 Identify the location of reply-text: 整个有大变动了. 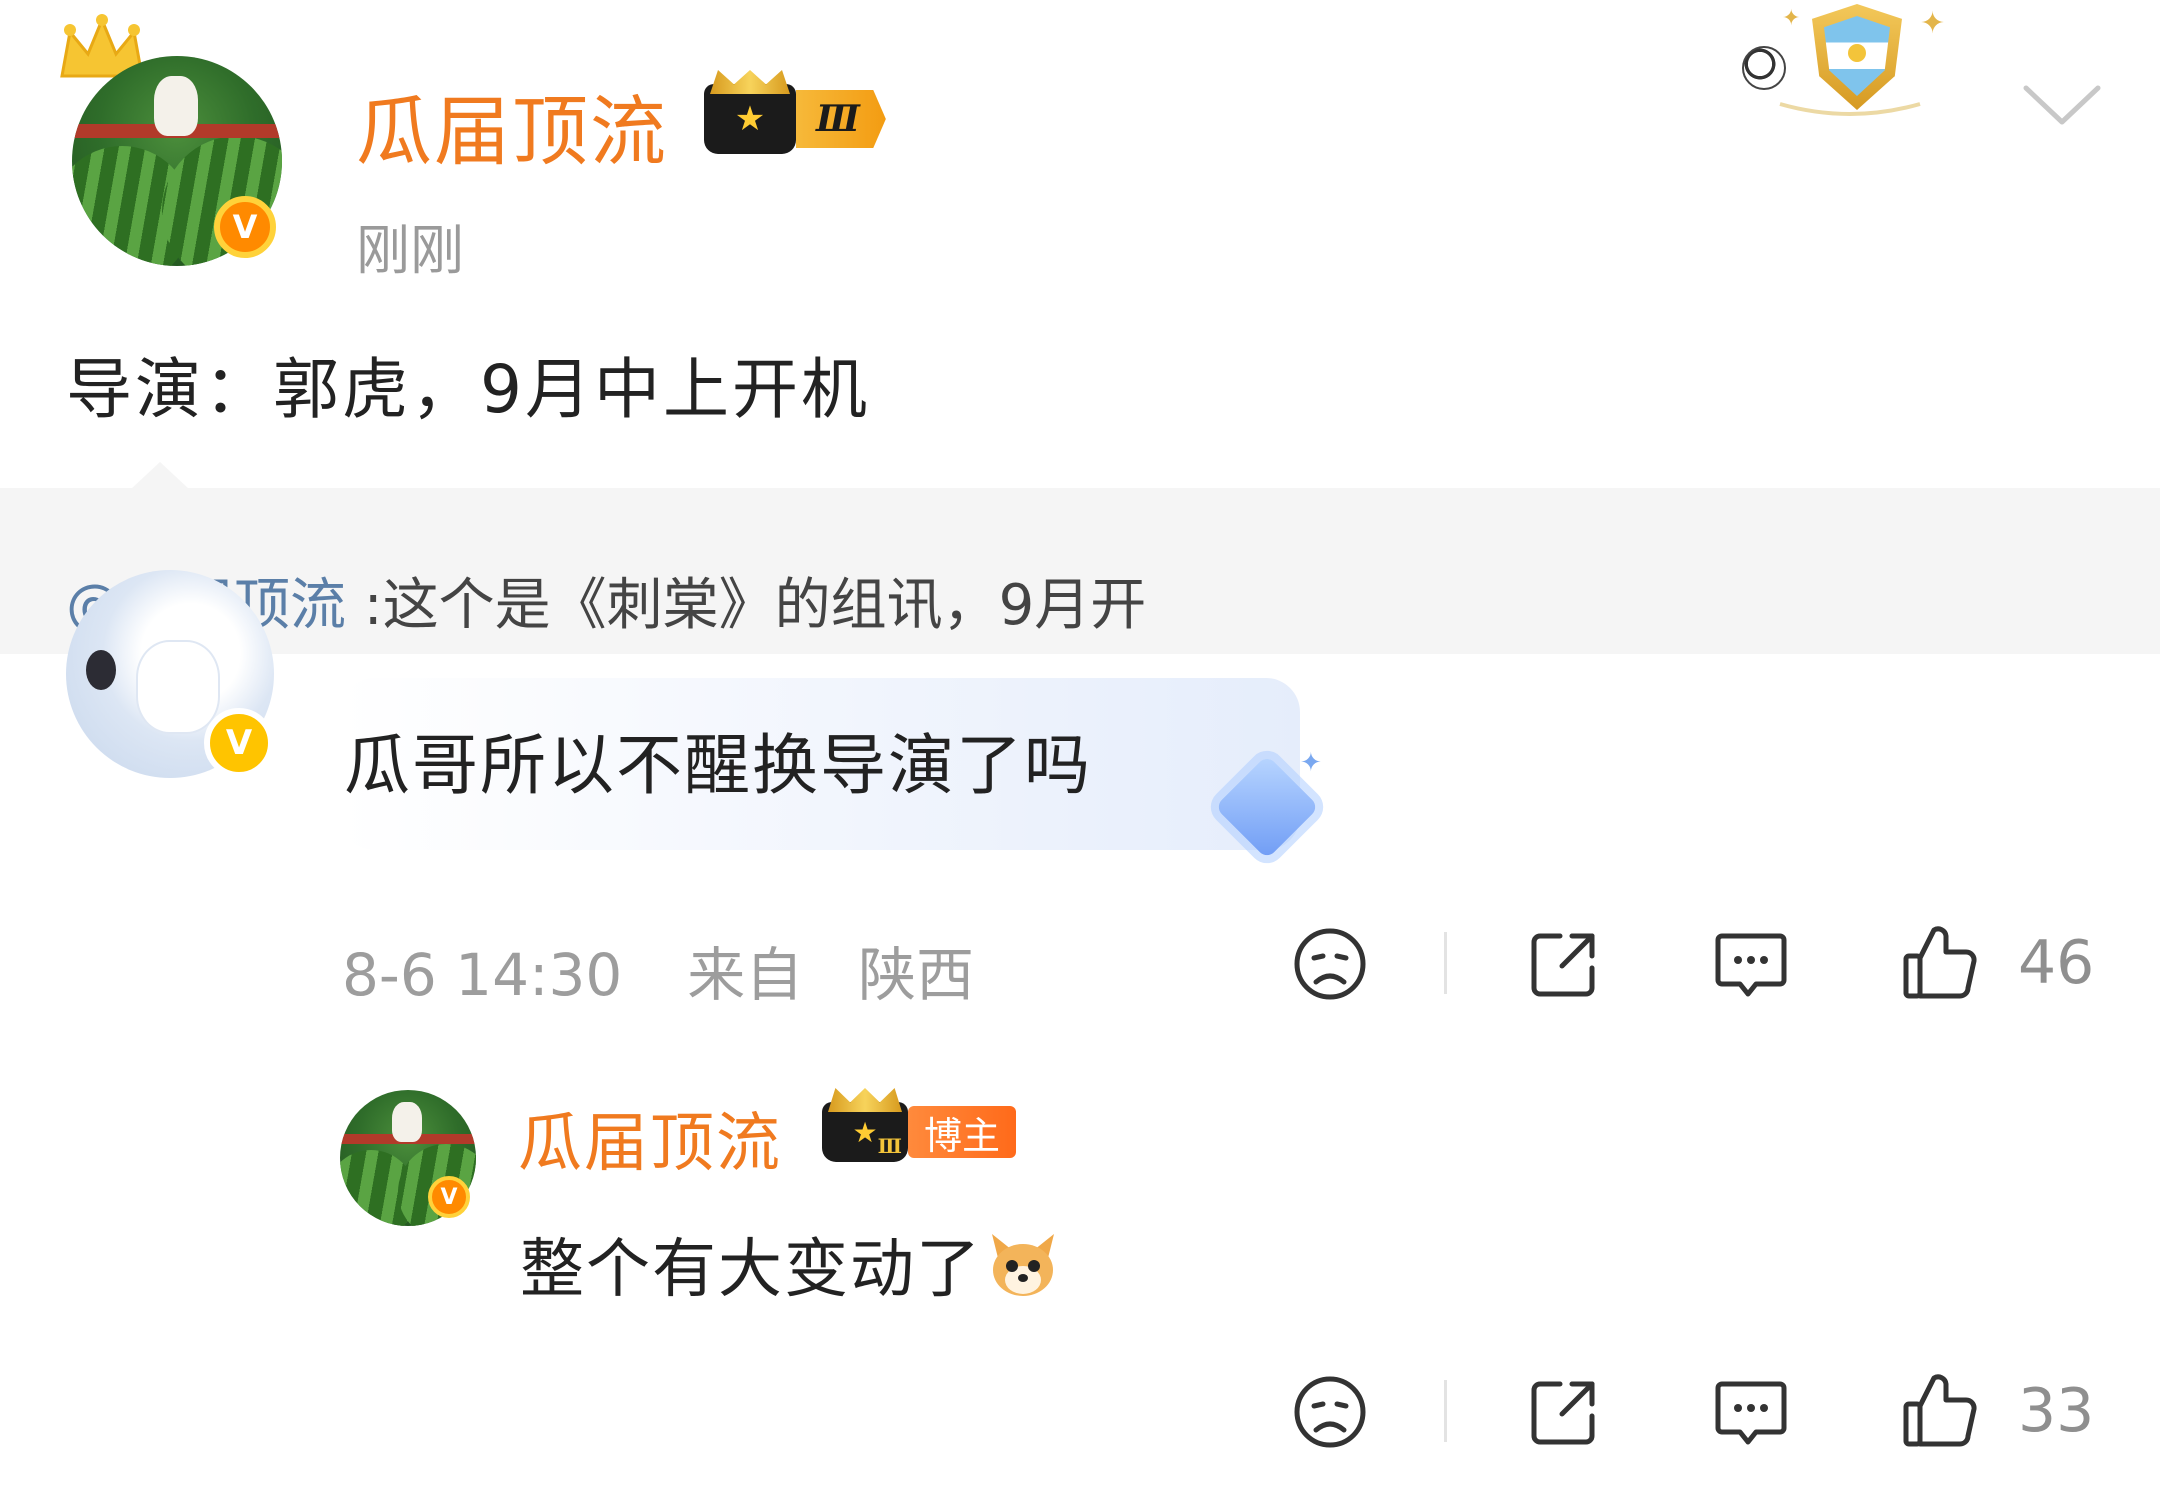
(790, 1267).